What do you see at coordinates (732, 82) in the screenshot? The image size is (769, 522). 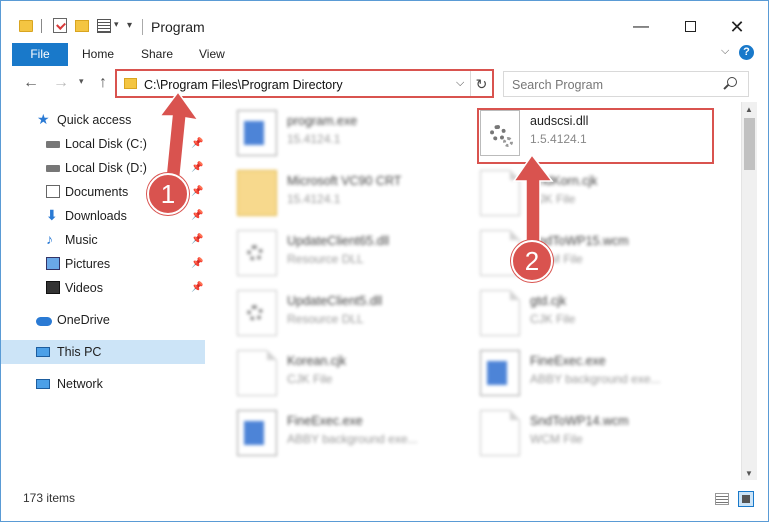 I see `search-icon` at bounding box center [732, 82].